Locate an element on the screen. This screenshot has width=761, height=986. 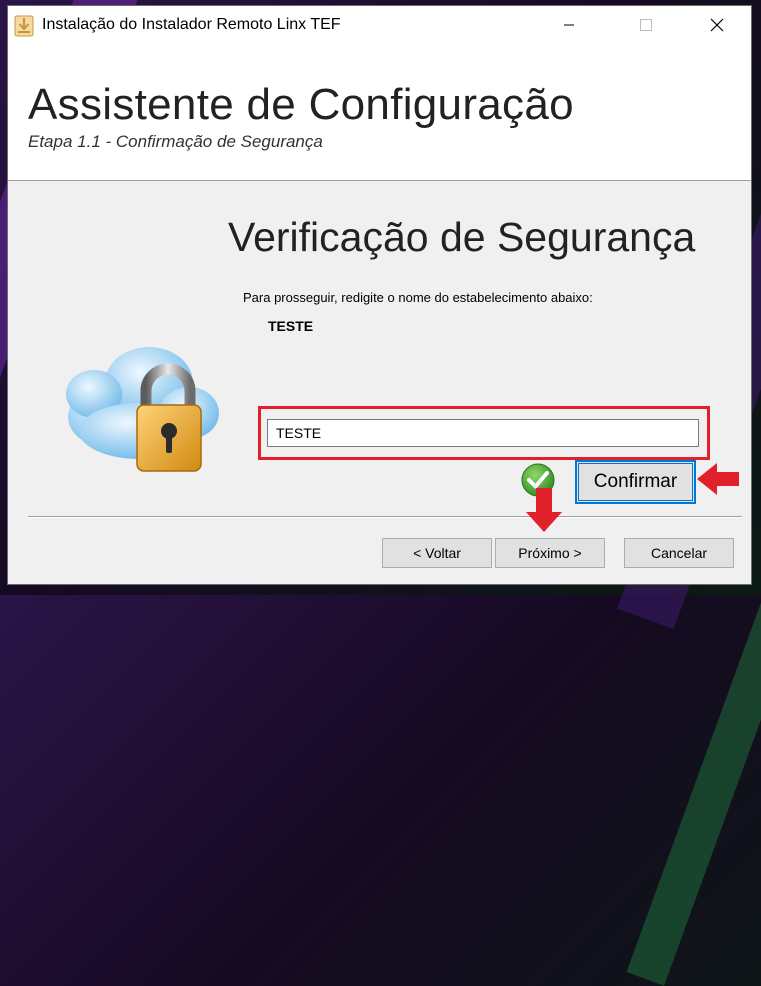
annotation-arrow-left-icon is located at coordinates (718, 479).